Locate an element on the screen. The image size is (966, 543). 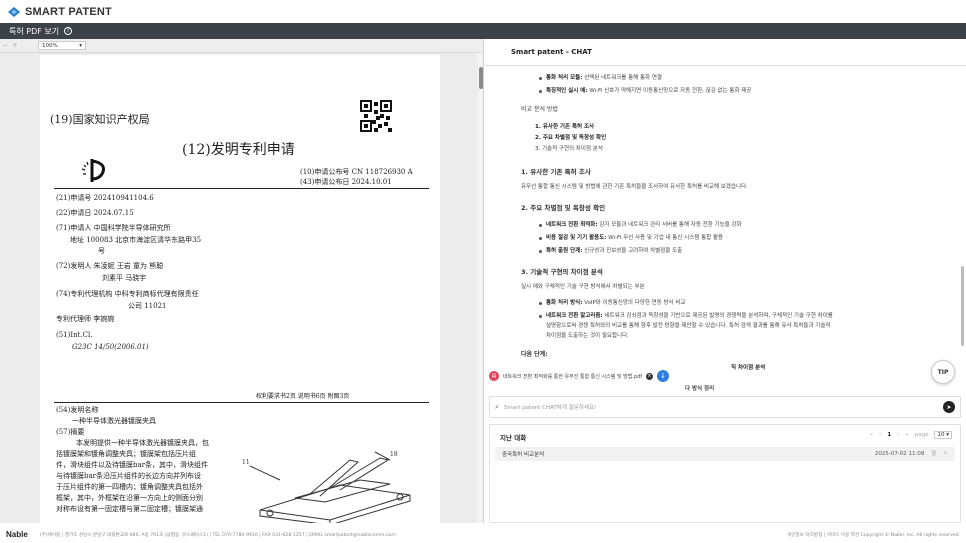
pdf-file-icon: ▤ is located at coordinates (494, 376).